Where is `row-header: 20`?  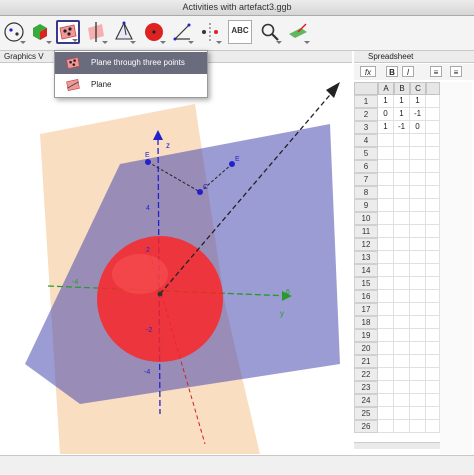 row-header: 20 is located at coordinates (366, 348).